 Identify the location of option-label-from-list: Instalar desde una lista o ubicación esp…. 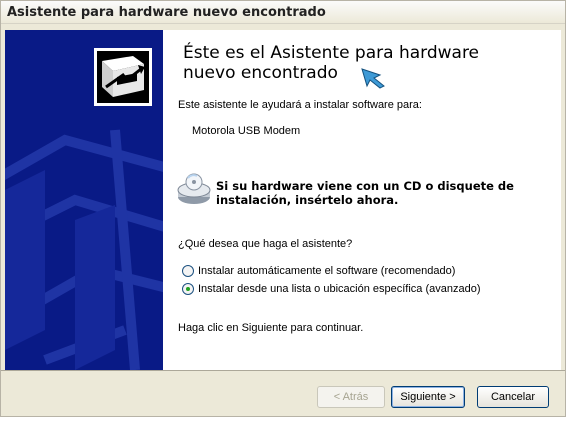
(339, 289).